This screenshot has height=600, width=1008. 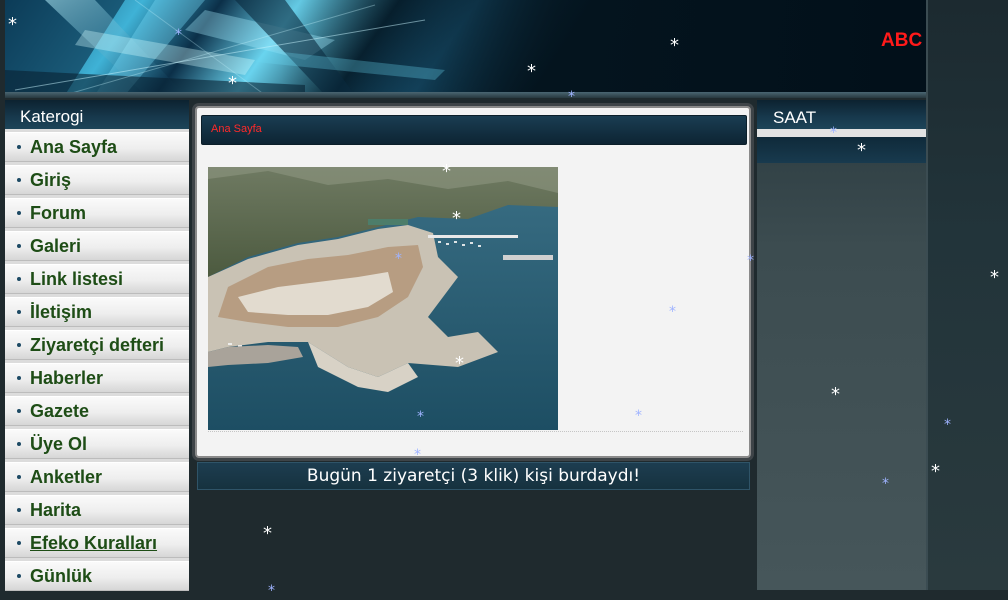 I want to click on tab-ana-sayfa: Ana Sayfa, so click(x=236, y=129).